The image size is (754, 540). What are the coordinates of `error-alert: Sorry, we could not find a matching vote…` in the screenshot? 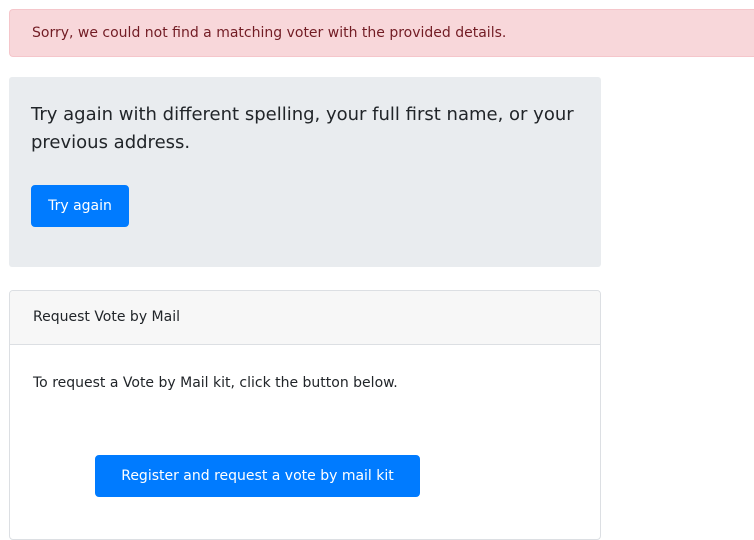 It's located at (381, 33).